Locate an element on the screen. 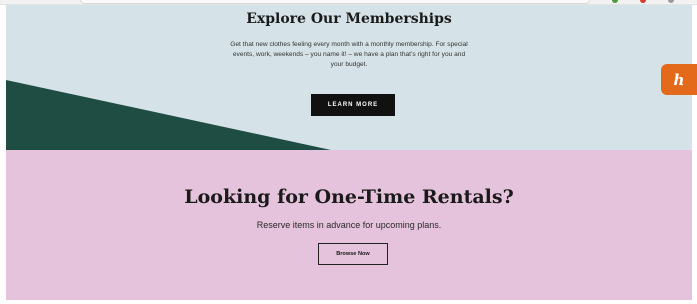  extension-icon-red is located at coordinates (643, 1).